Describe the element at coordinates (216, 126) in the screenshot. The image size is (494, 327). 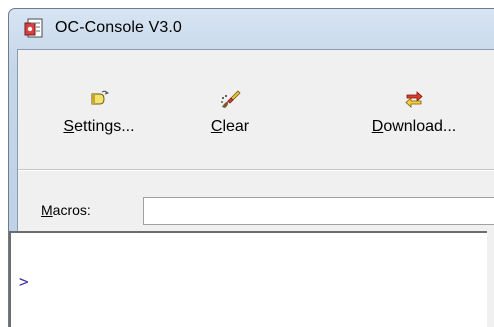
I see `clear-accel: C` at that location.